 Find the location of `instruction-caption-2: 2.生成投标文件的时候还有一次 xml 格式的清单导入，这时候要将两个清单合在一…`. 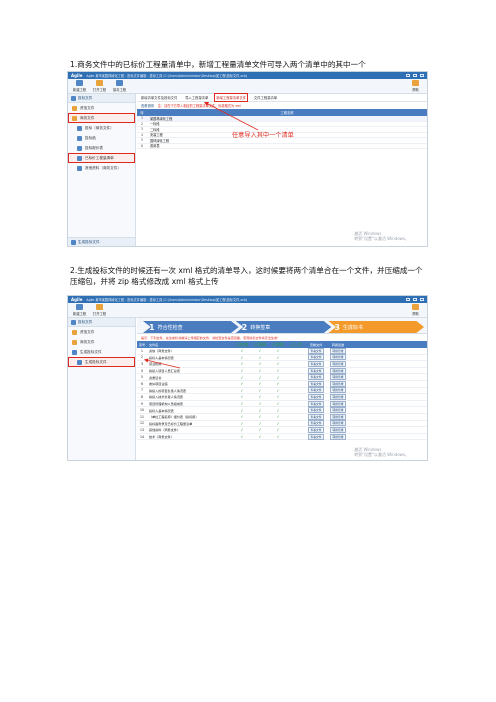

instruction-caption-2: 2.生成投标文件的时候还有一次 xml 格式的清单导入，这时候要将两个清单合在一… is located at coordinates (246, 276).